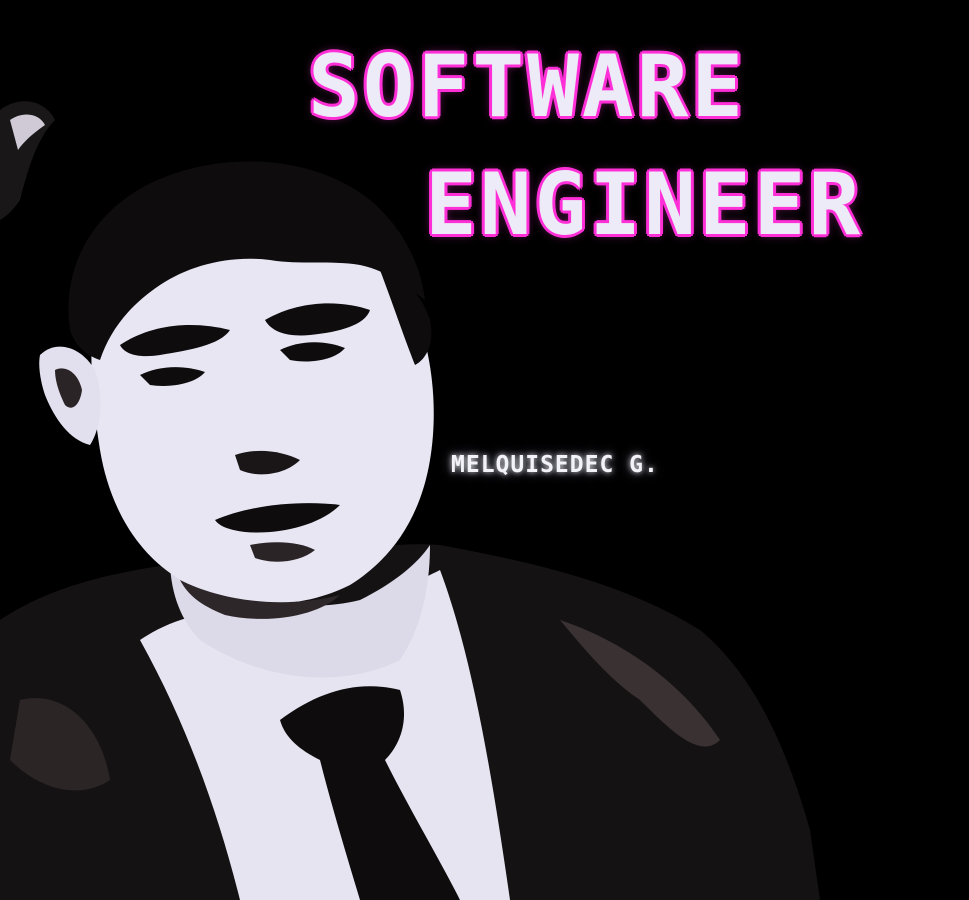 The width and height of the screenshot is (969, 900). Describe the element at coordinates (527, 87) in the screenshot. I see `title-line-software: SOFTWARE` at that location.